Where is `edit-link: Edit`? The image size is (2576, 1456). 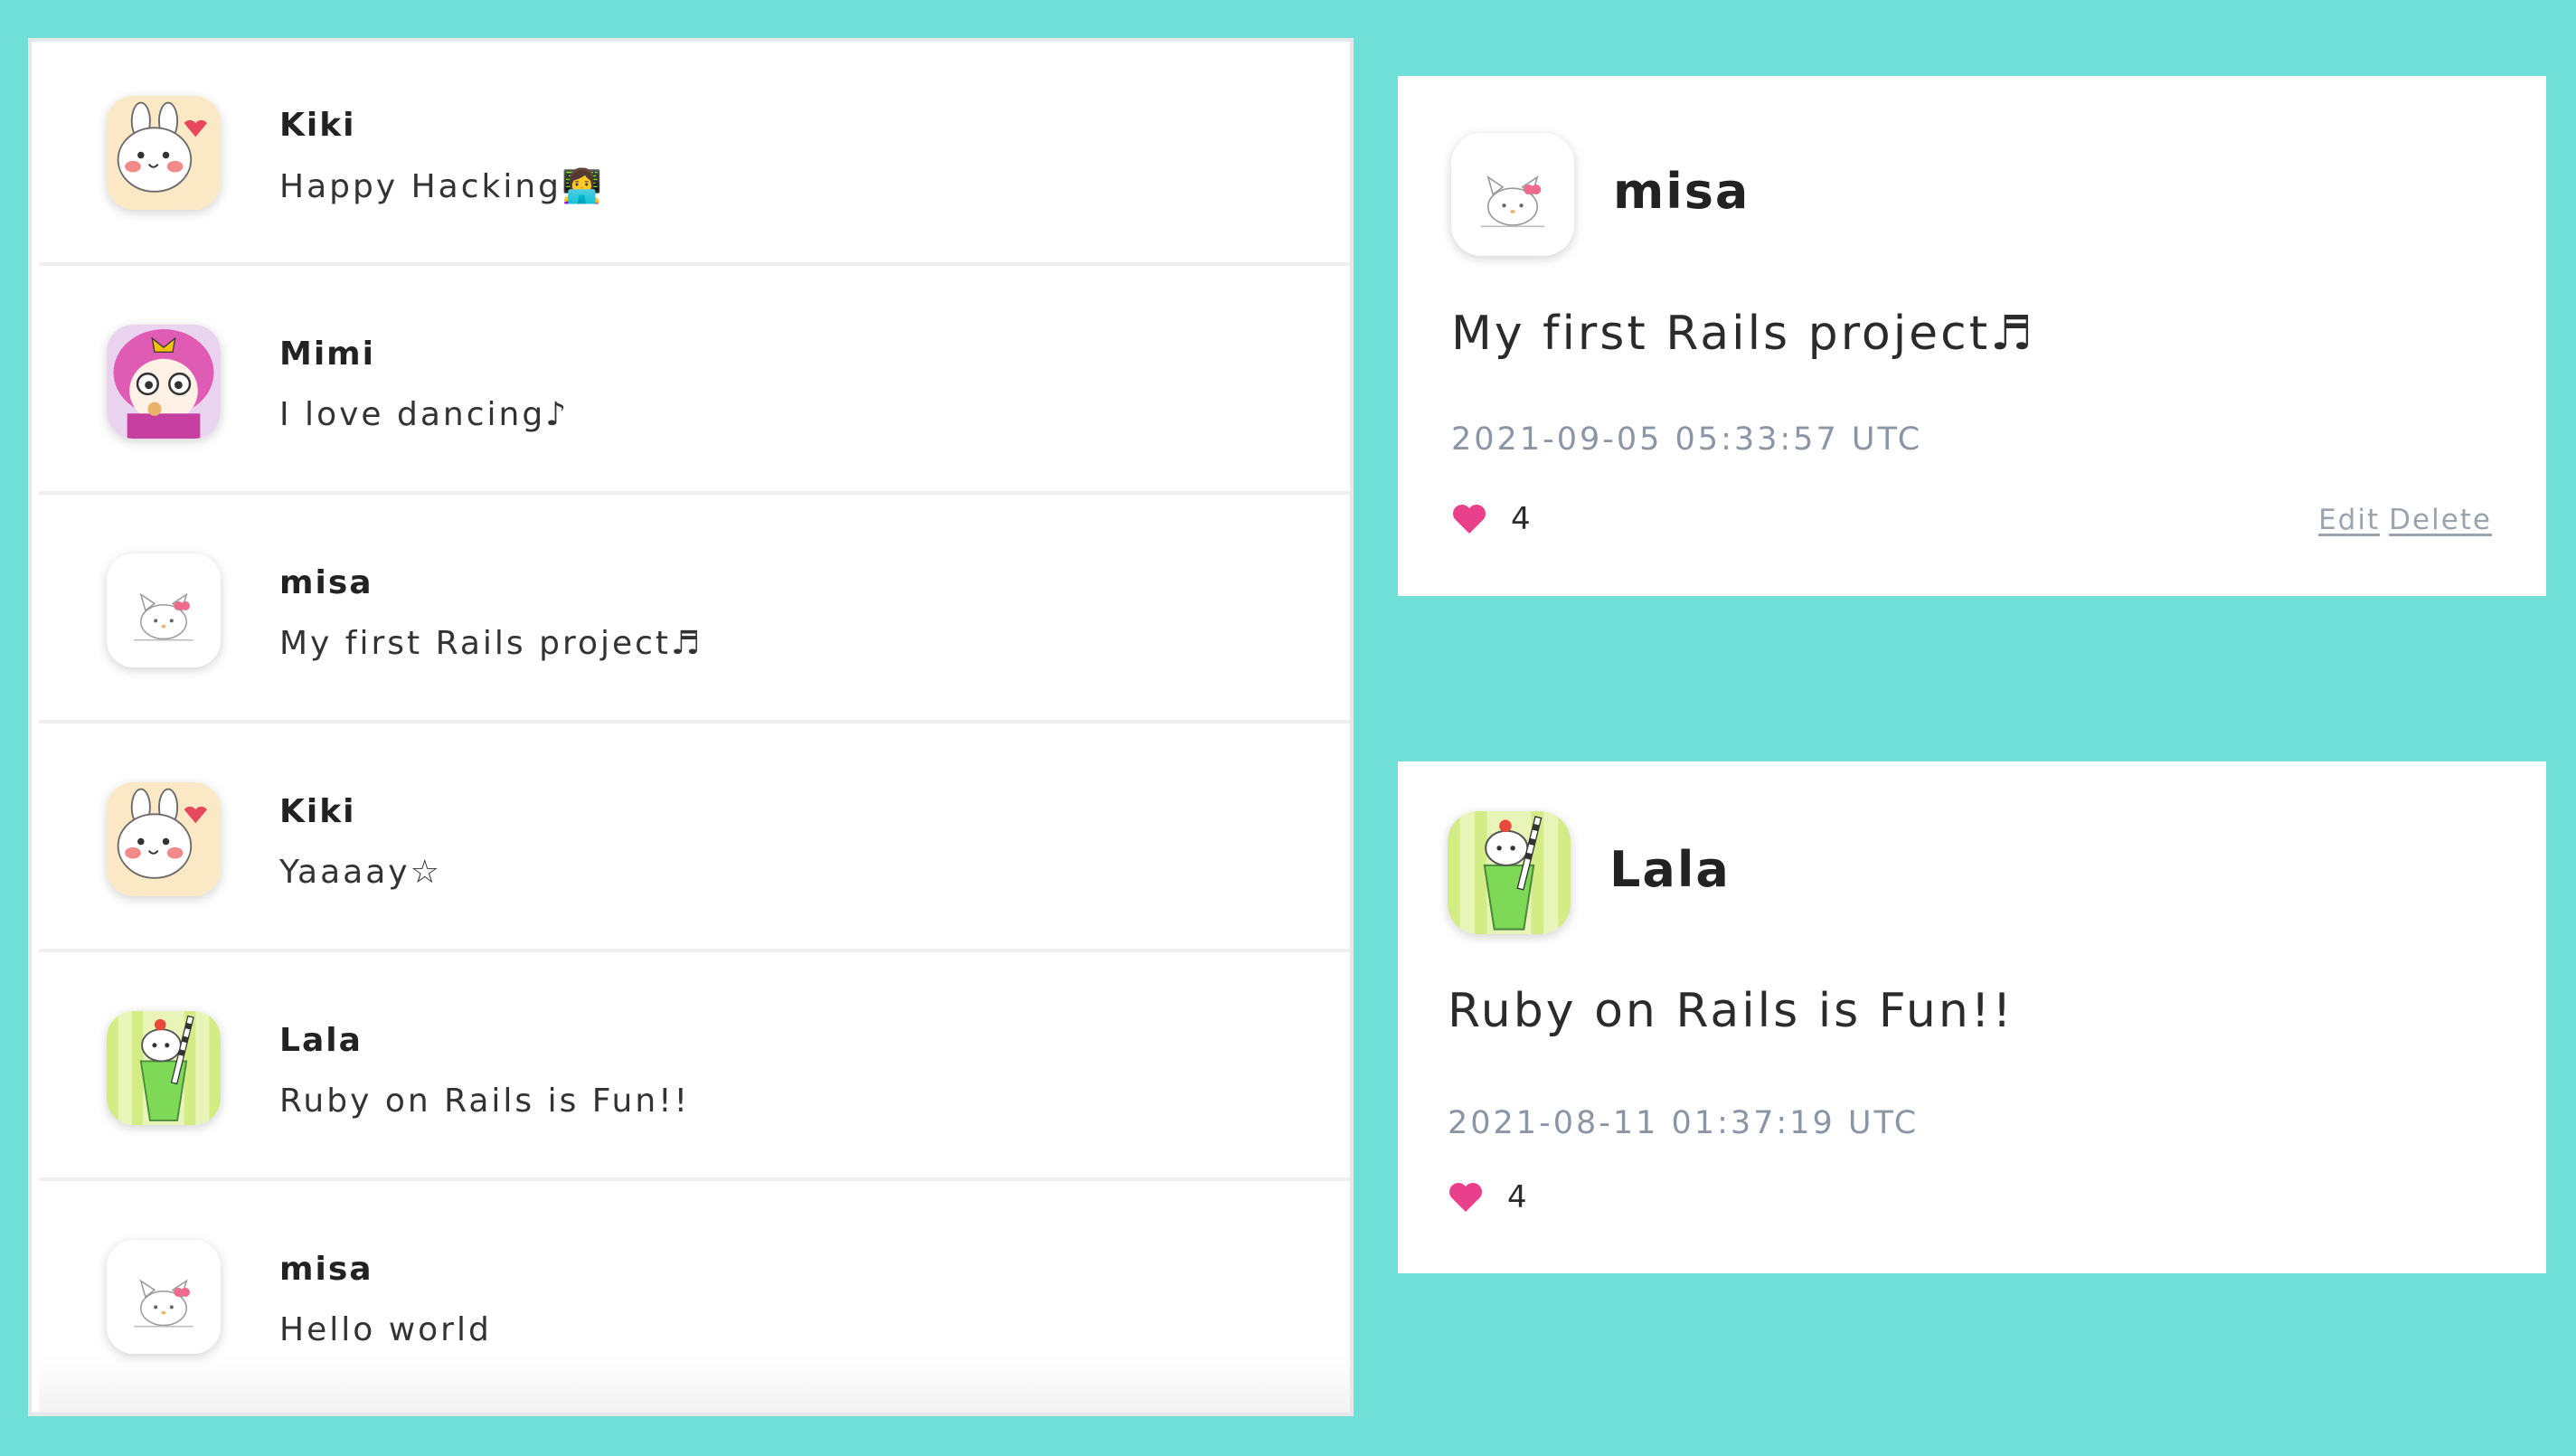
edit-link: Edit is located at coordinates (2349, 520).